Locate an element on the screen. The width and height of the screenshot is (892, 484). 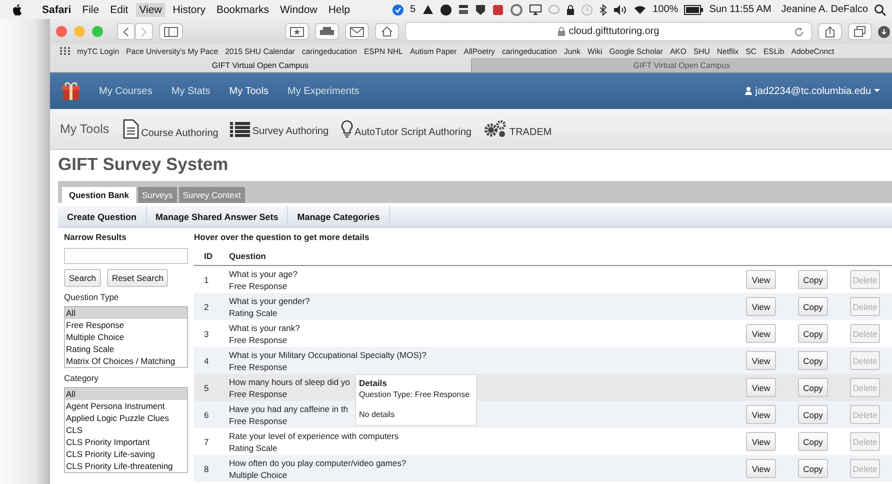
battery-percent: 100% is located at coordinates (665, 9).